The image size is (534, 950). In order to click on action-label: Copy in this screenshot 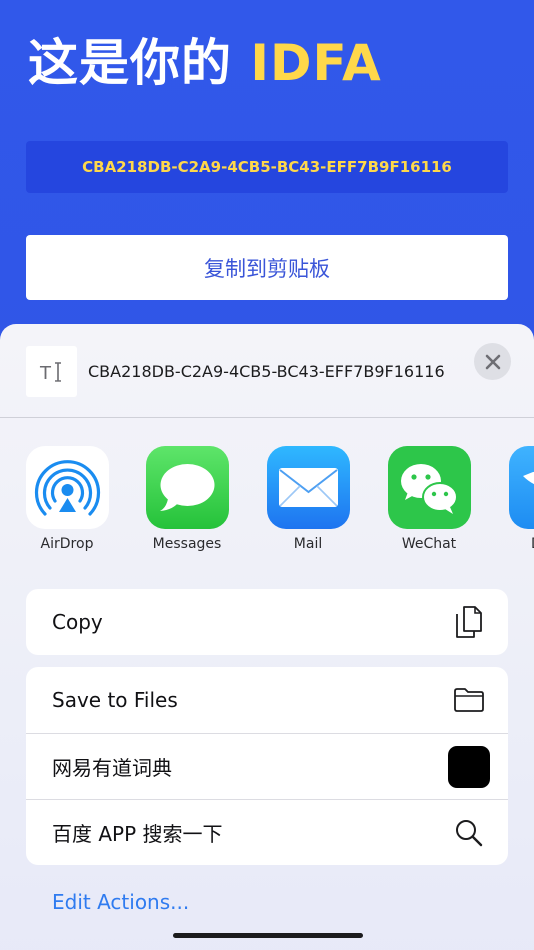, I will do `click(77, 622)`.